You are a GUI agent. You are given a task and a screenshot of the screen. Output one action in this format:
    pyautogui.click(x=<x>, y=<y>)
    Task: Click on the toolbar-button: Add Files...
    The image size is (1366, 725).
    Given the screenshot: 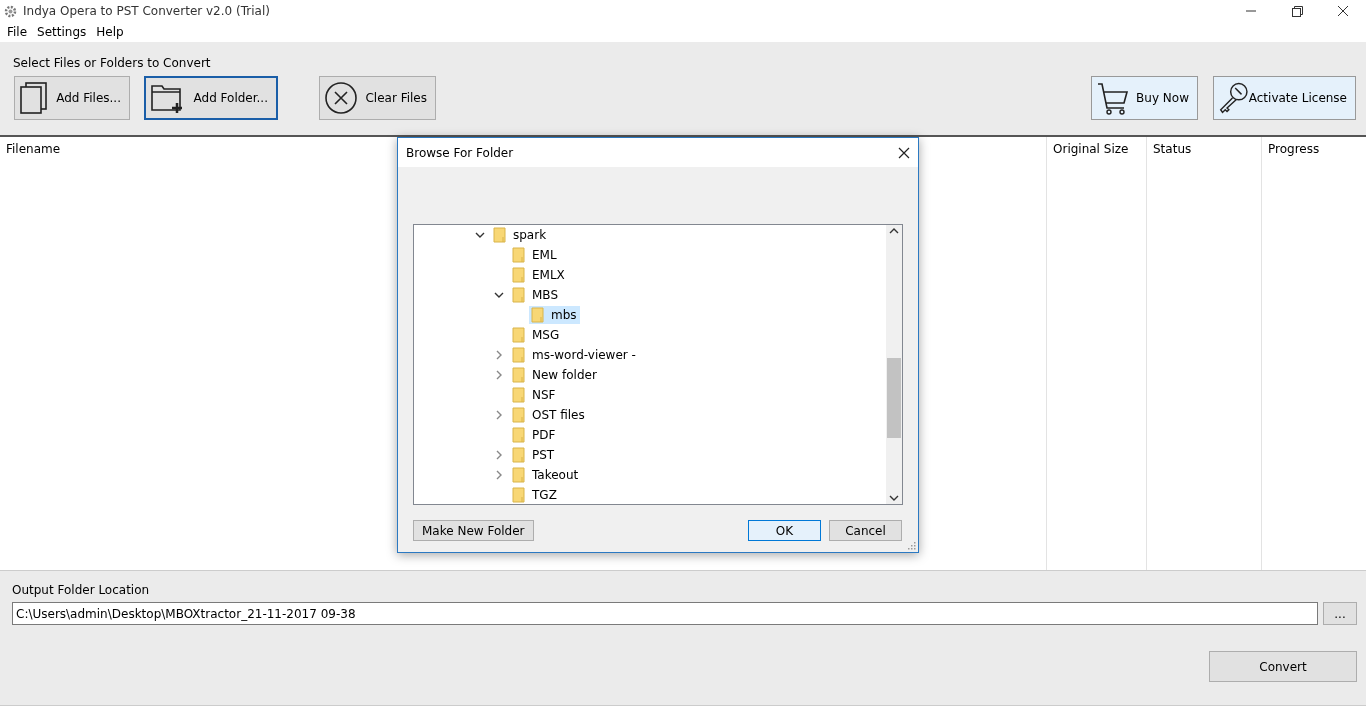 What is the action you would take?
    pyautogui.click(x=72, y=98)
    